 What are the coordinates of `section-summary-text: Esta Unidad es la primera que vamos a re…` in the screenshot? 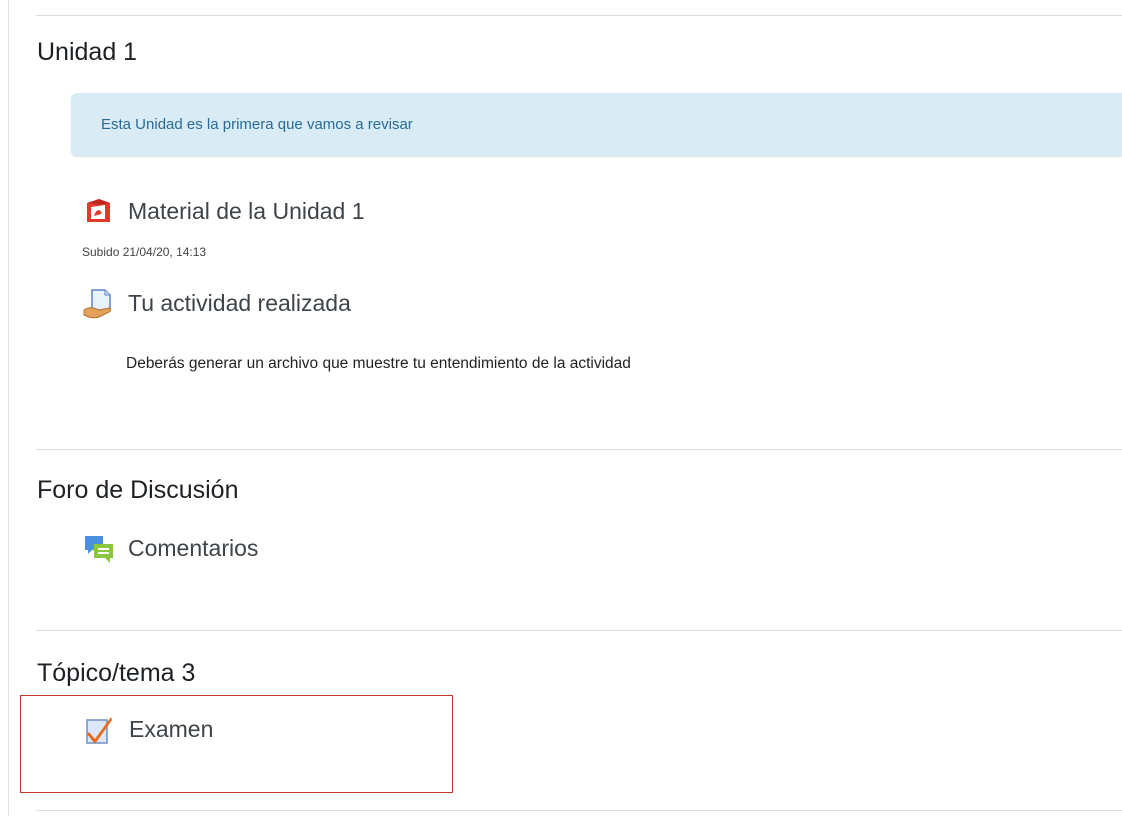 It's located at (257, 124).